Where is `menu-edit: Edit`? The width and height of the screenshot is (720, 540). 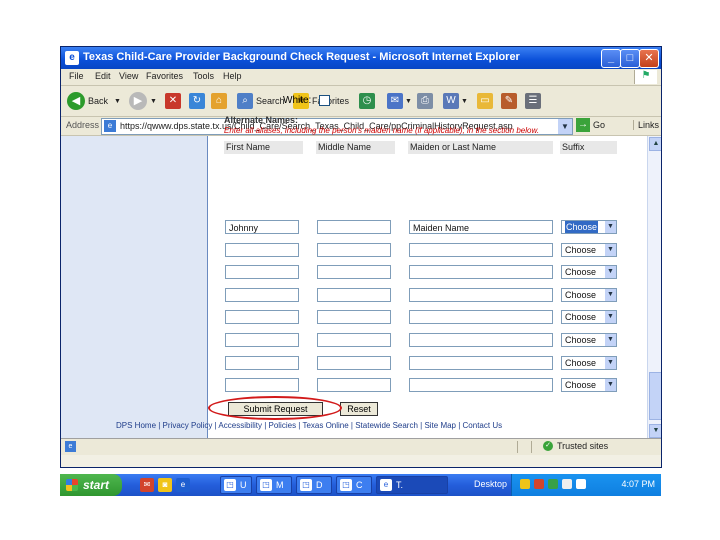
menu-edit: Edit is located at coordinates (103, 76).